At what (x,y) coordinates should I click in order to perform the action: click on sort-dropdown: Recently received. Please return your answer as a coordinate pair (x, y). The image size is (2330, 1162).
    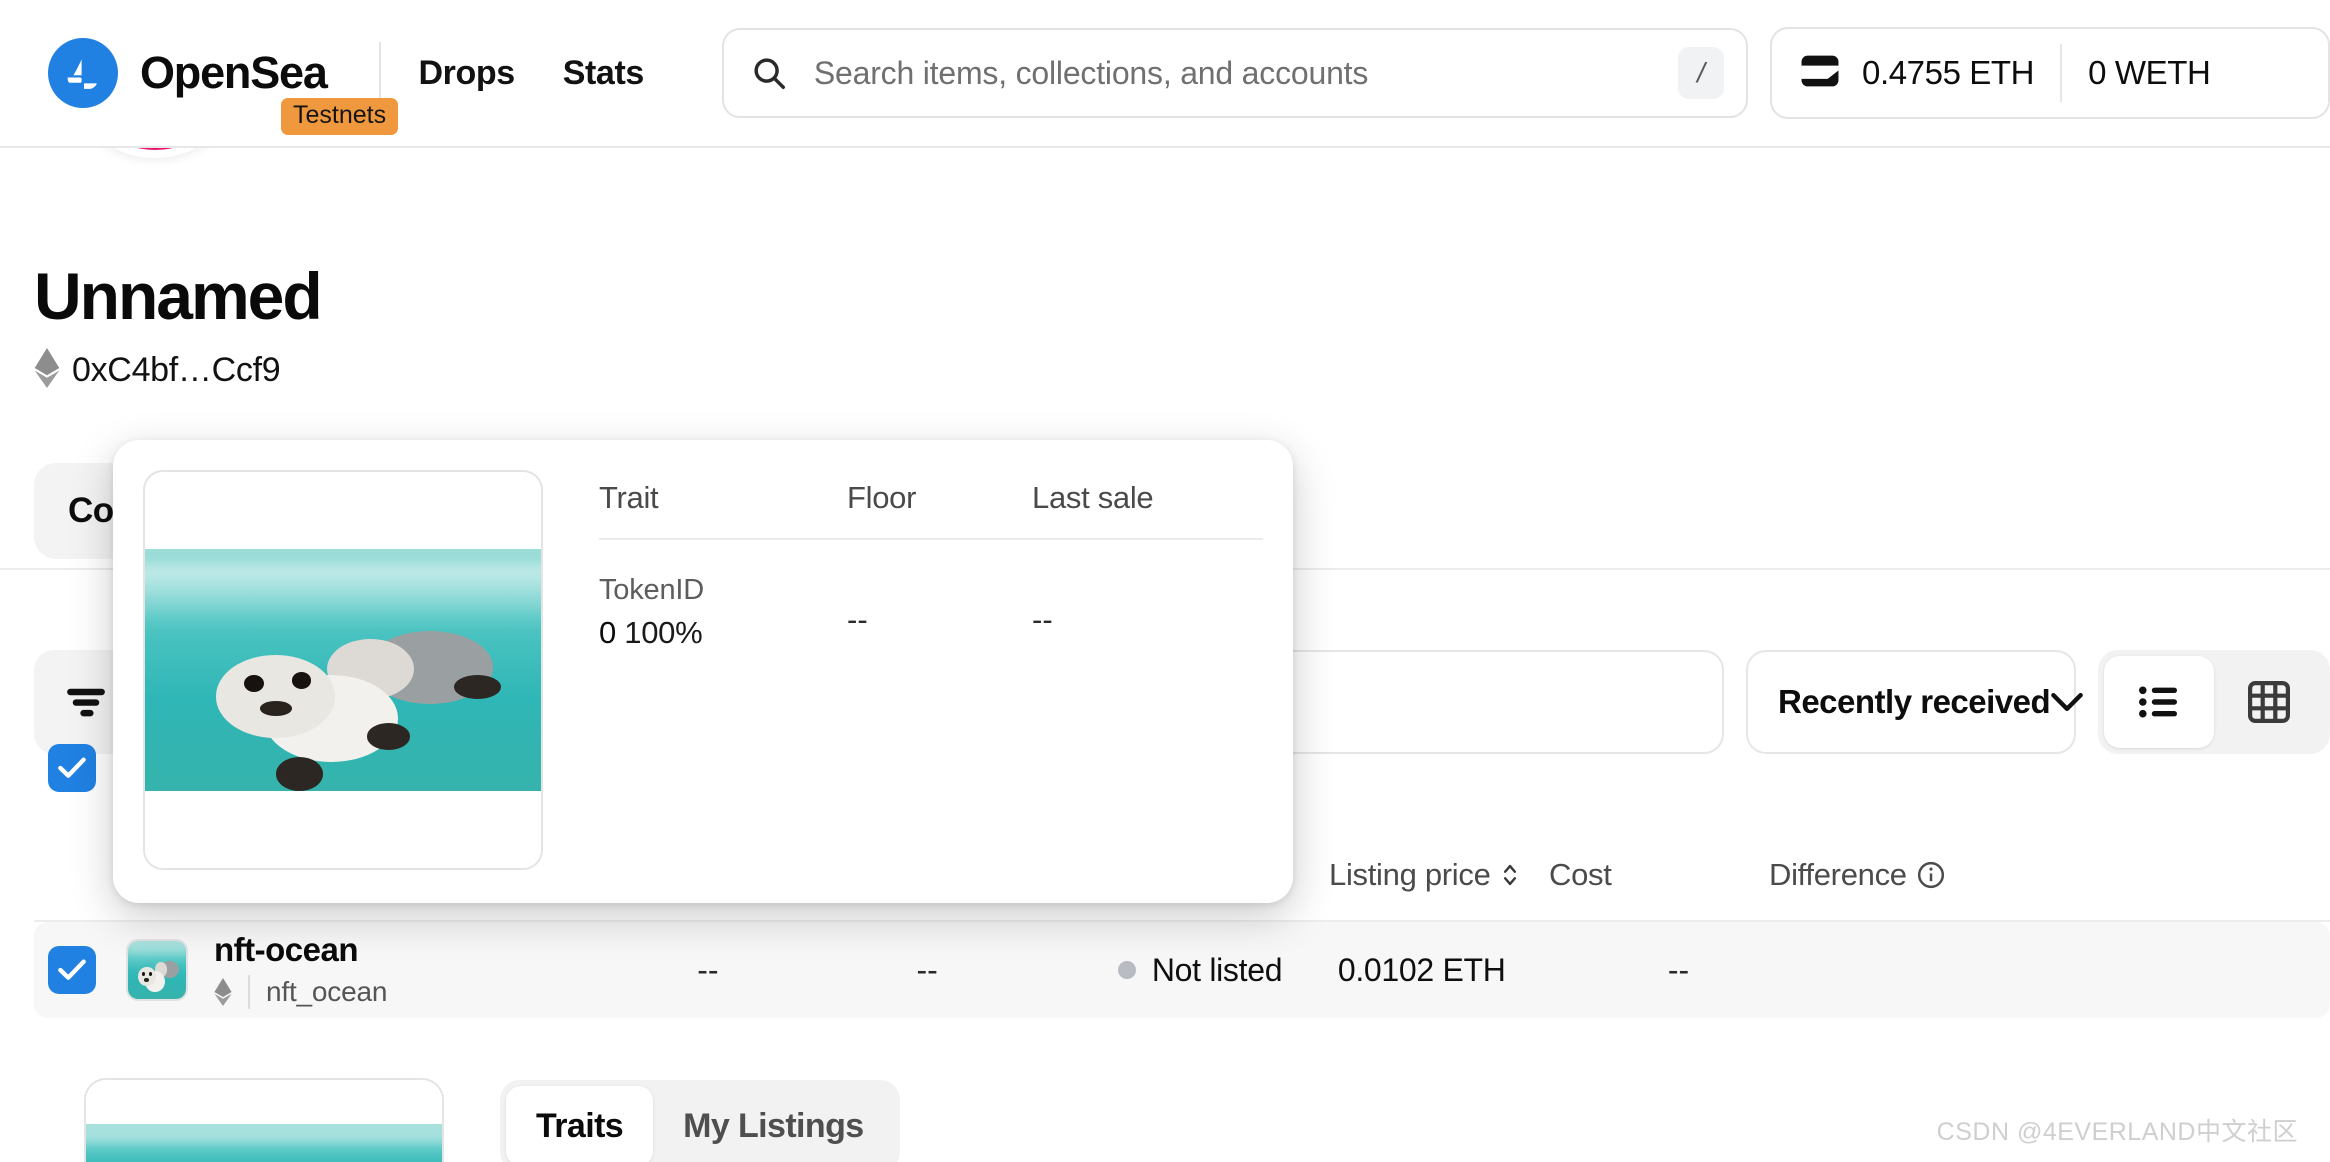
    Looking at the image, I should click on (1914, 702).